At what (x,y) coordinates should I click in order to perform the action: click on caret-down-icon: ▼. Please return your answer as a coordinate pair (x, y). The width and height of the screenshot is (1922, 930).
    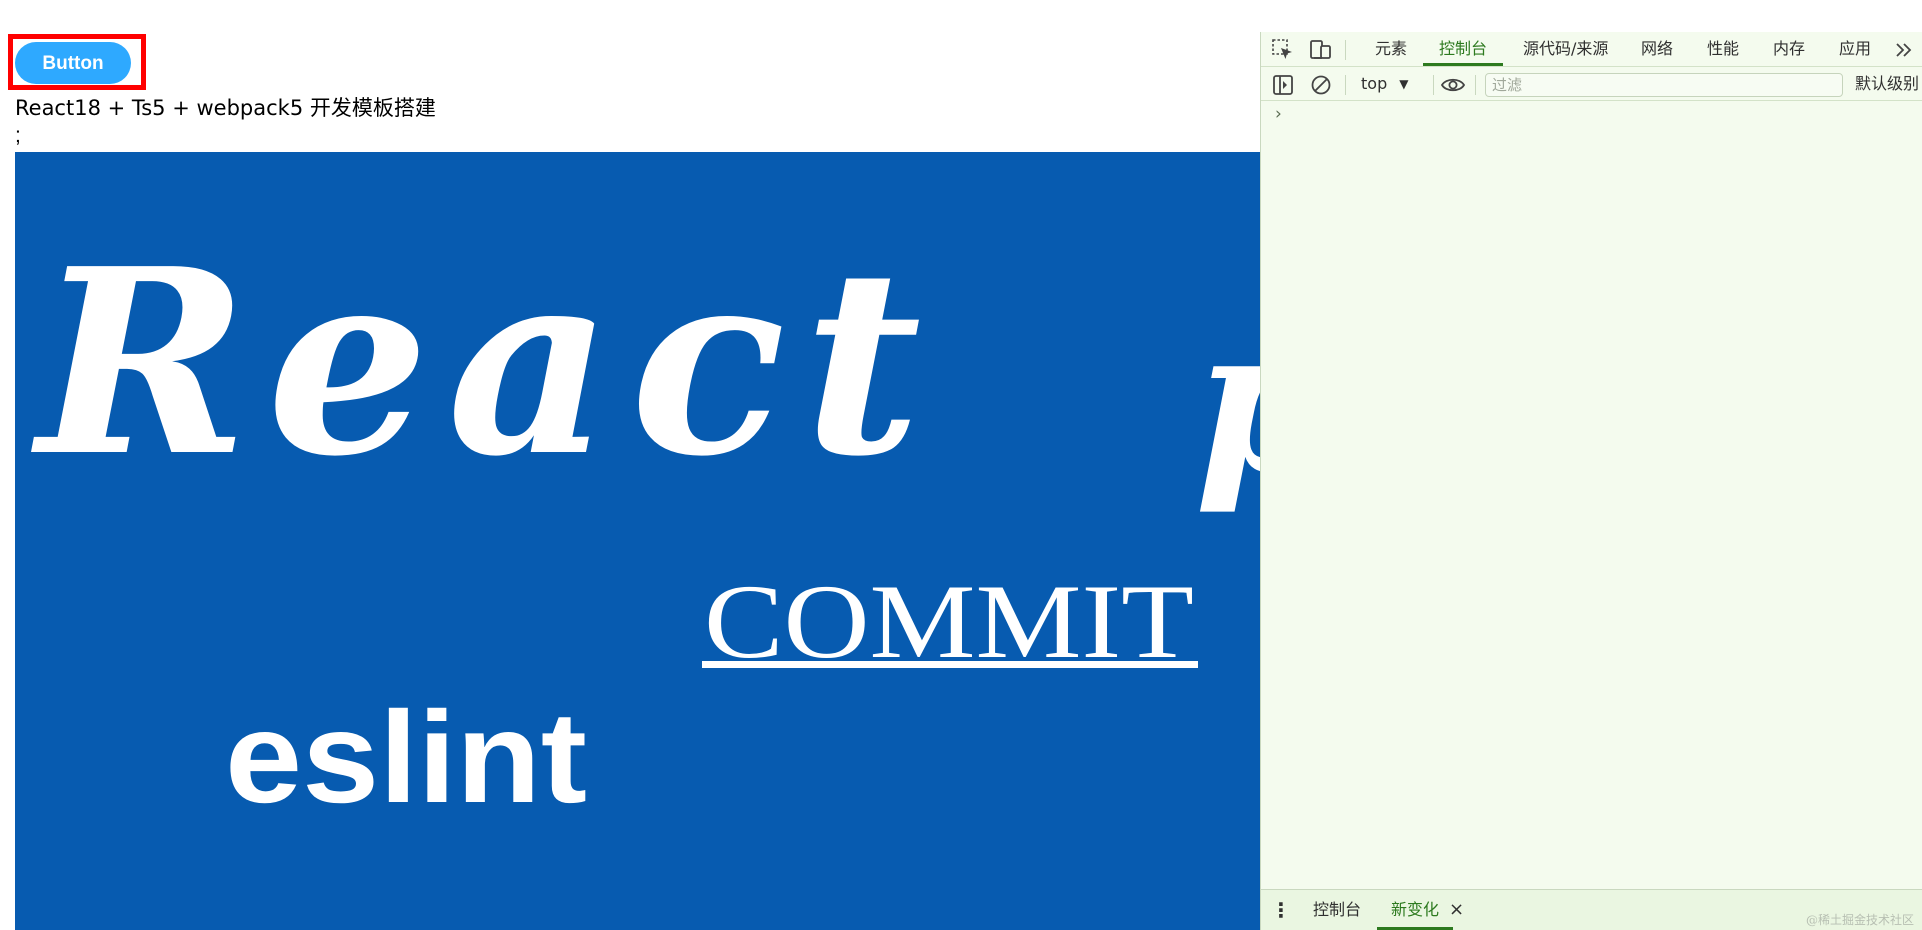
    Looking at the image, I should click on (1404, 84).